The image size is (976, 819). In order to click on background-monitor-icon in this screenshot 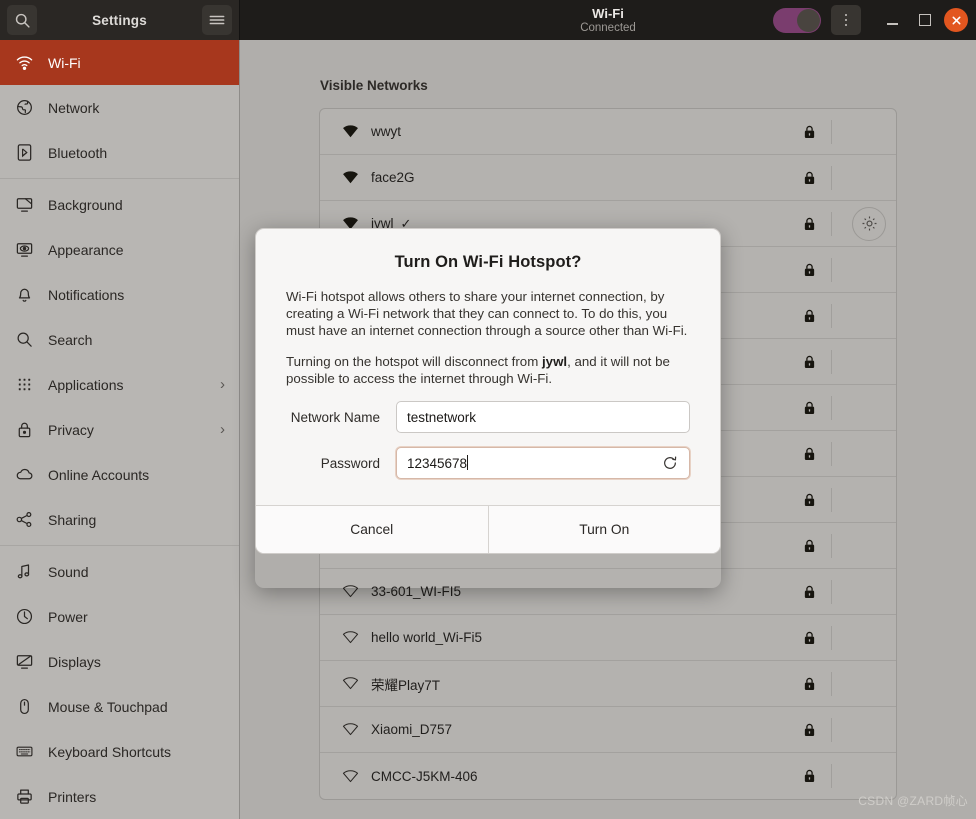, I will do `click(24, 205)`.